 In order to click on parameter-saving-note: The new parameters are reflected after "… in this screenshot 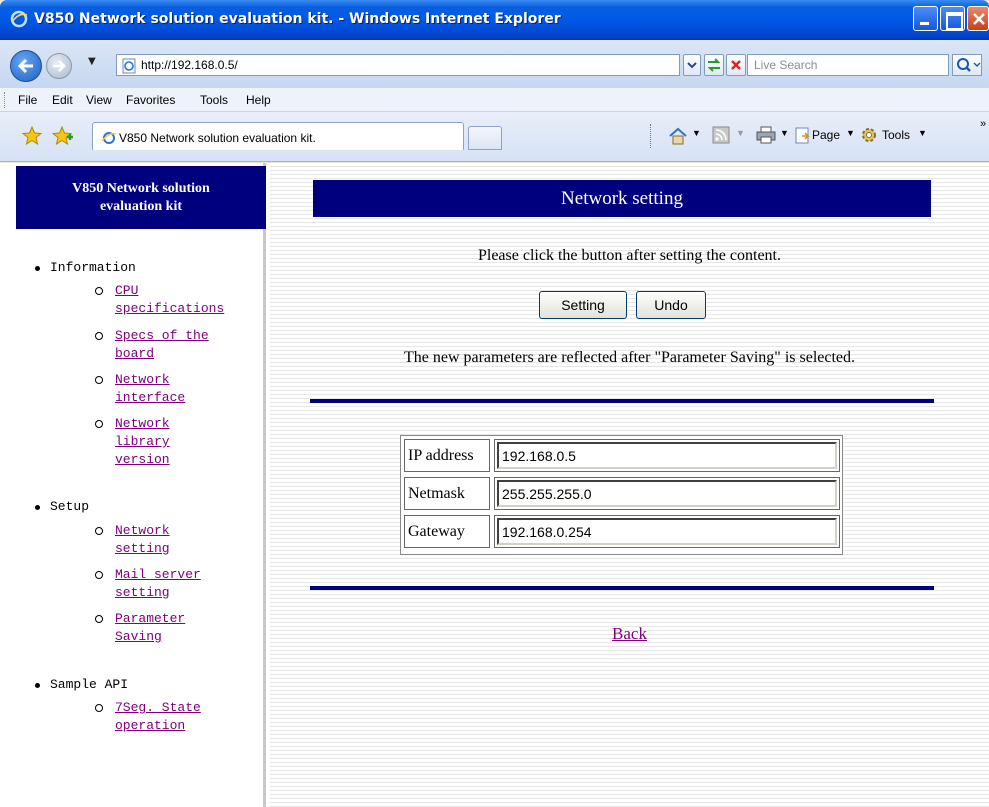, I will do `click(629, 357)`.